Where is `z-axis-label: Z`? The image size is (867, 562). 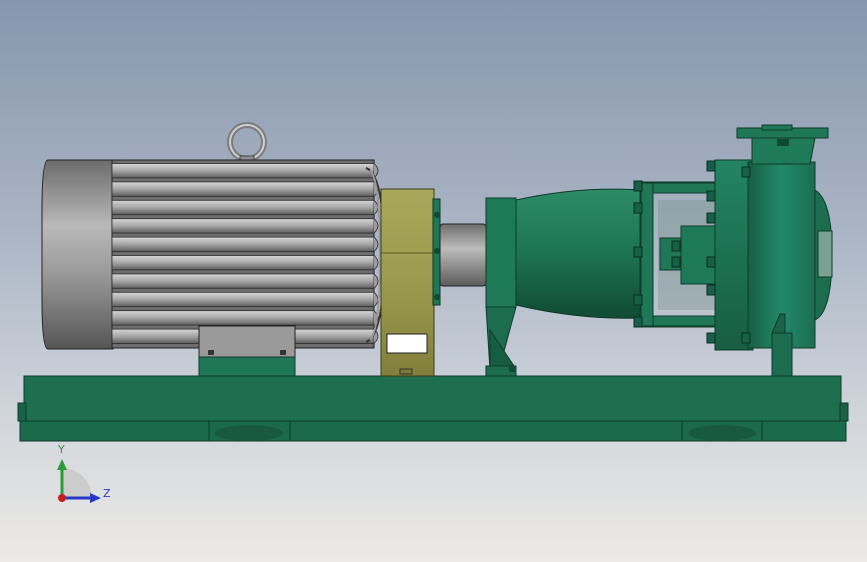
z-axis-label: Z is located at coordinates (107, 493).